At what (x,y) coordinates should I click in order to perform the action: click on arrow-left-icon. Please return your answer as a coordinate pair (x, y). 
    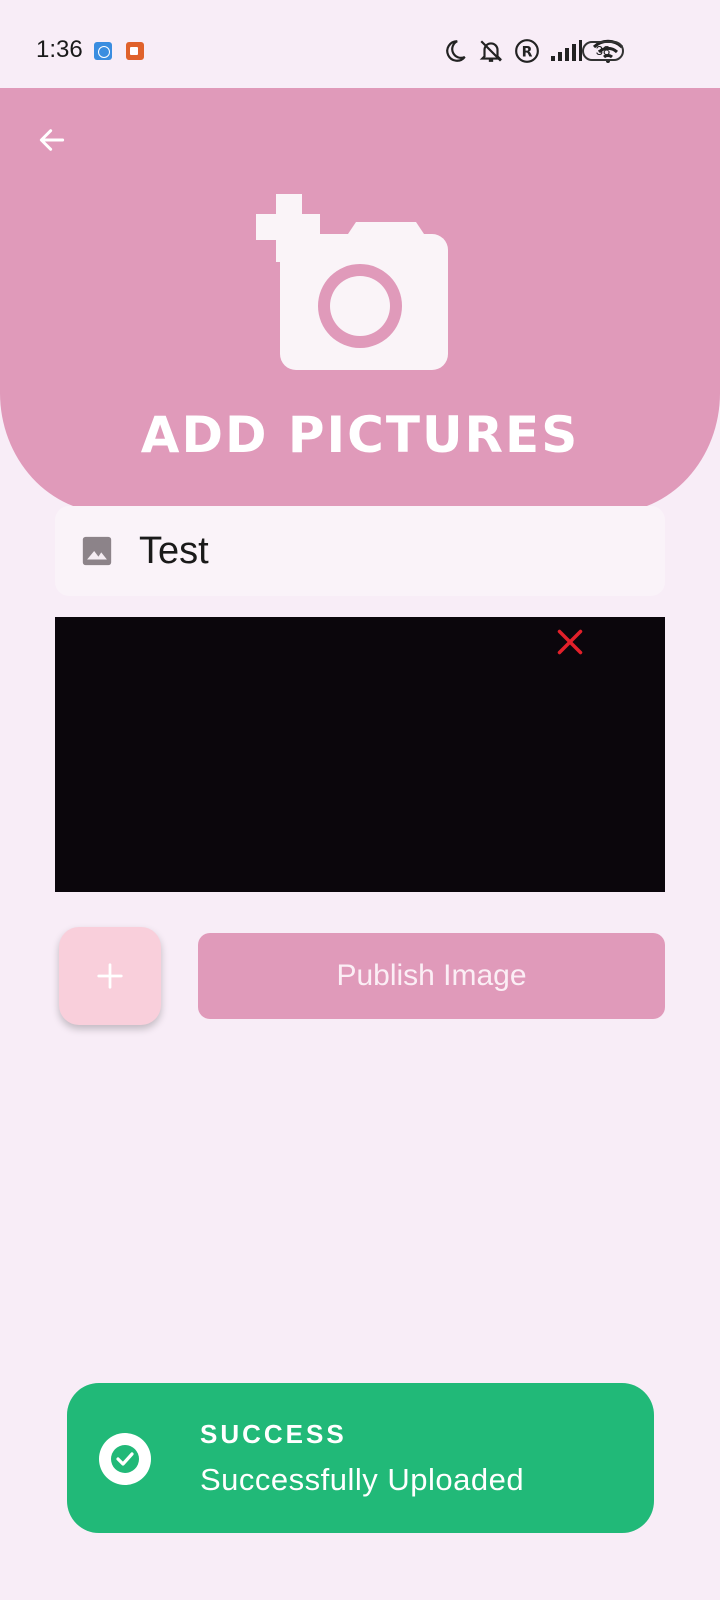
    Looking at the image, I should click on (52, 140).